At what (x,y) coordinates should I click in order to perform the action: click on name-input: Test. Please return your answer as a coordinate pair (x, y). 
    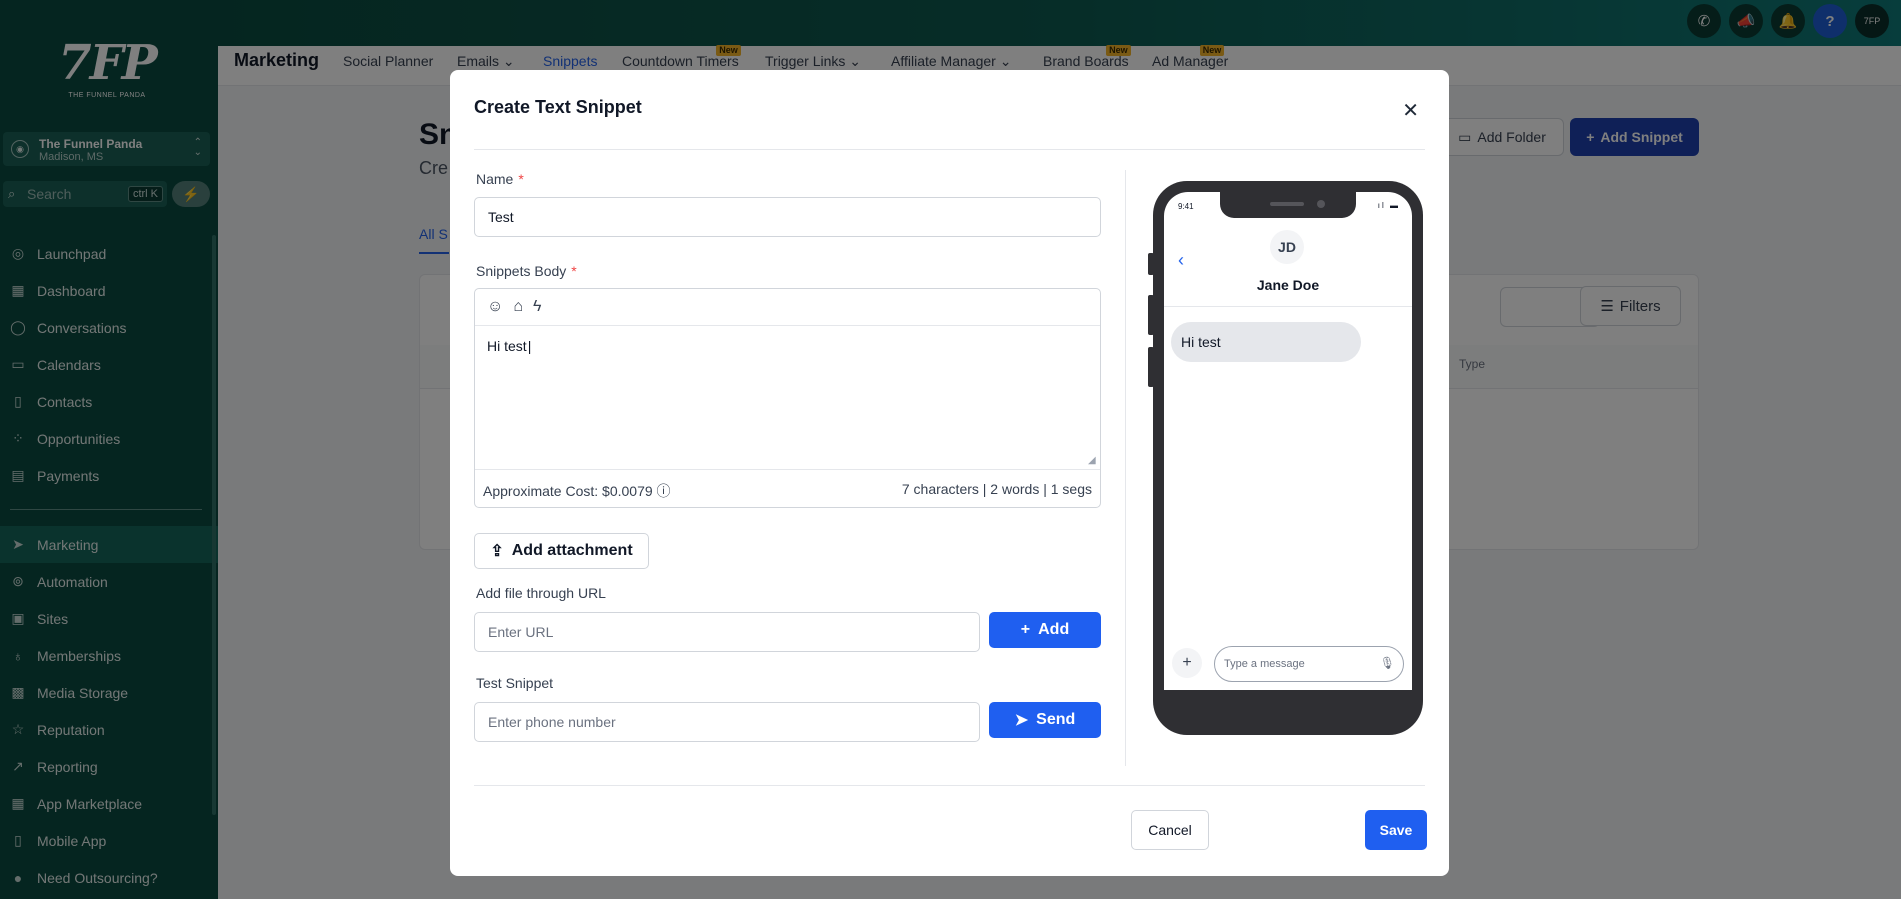
    Looking at the image, I should click on (787, 217).